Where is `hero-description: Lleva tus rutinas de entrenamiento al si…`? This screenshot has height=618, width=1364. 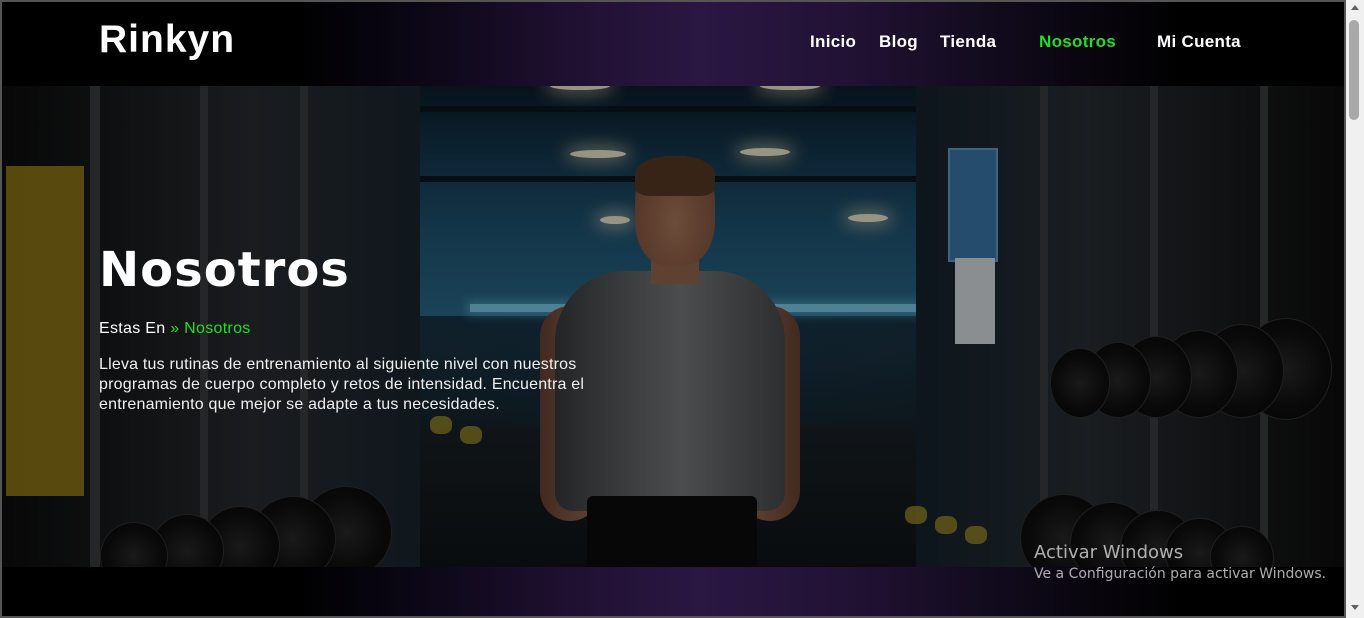
hero-description: Lleva tus rutinas de entrenamiento al si… is located at coordinates (342, 384).